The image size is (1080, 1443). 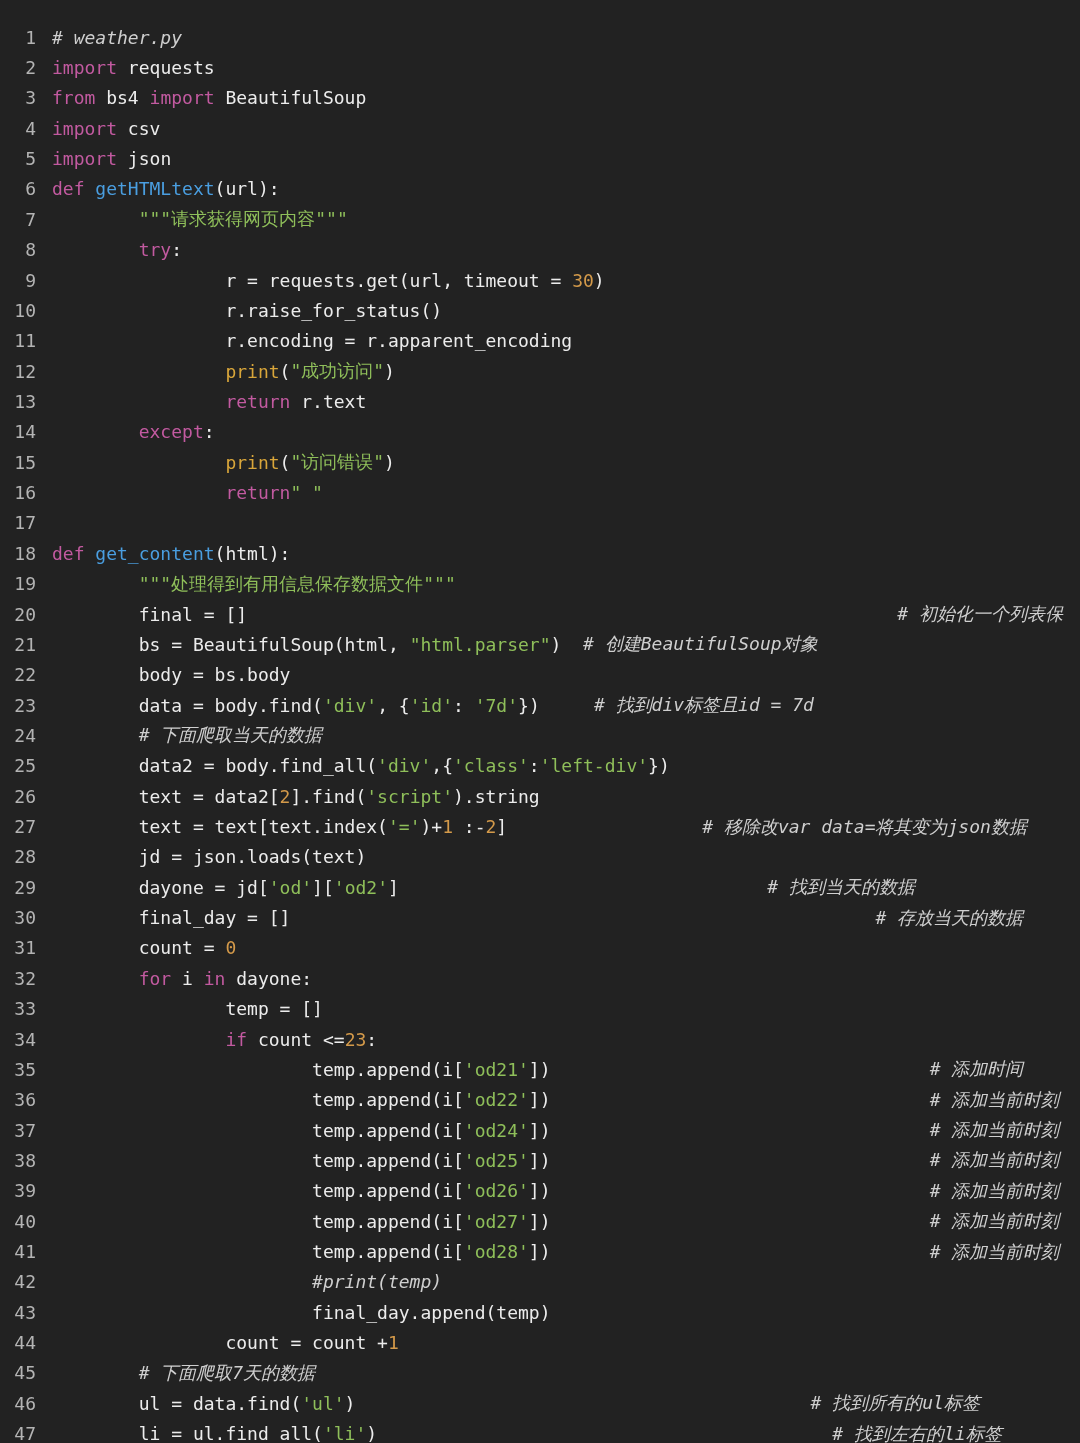 I want to click on line-number: 8, so click(x=30, y=250).